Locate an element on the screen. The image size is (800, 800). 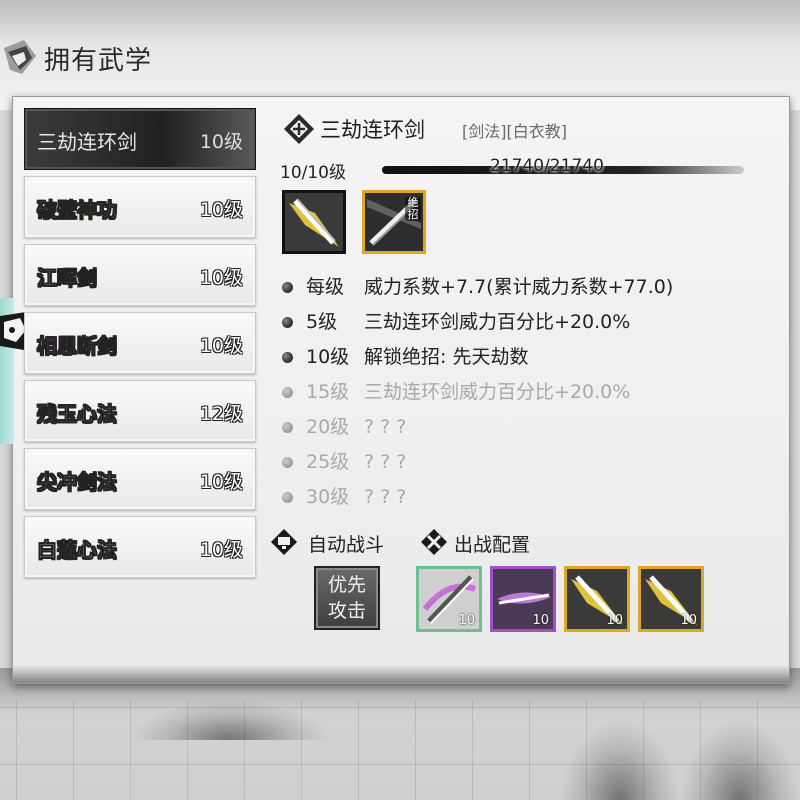
effect-row: 5级 三劫连环剑威力百分比+20.0% is located at coordinates (477, 322).